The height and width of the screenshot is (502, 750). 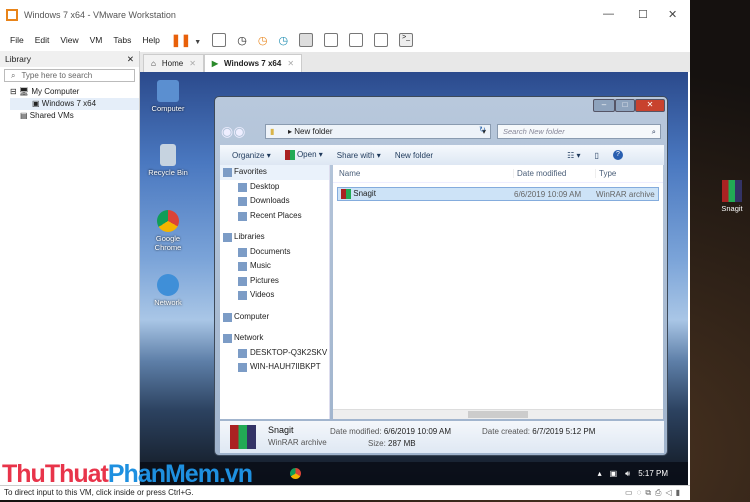 I want to click on nav-item-network: Network, so click(x=274, y=338).